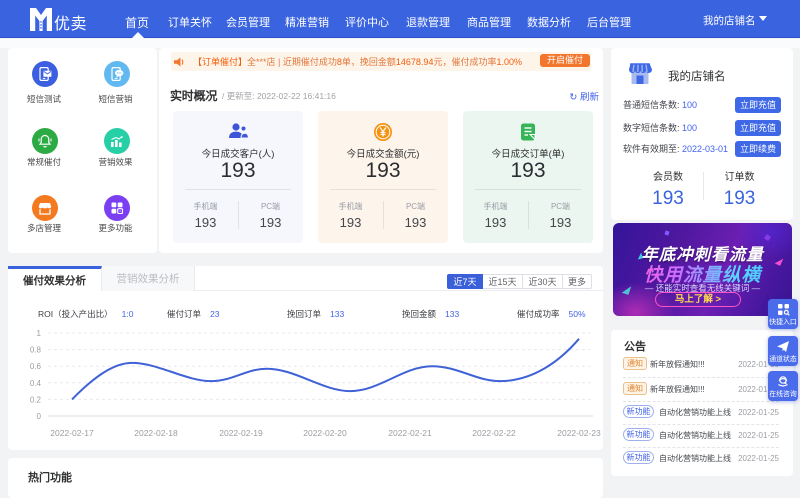 The height and width of the screenshot is (498, 800). I want to click on svg-text: 2022-02-20, so click(325, 433).